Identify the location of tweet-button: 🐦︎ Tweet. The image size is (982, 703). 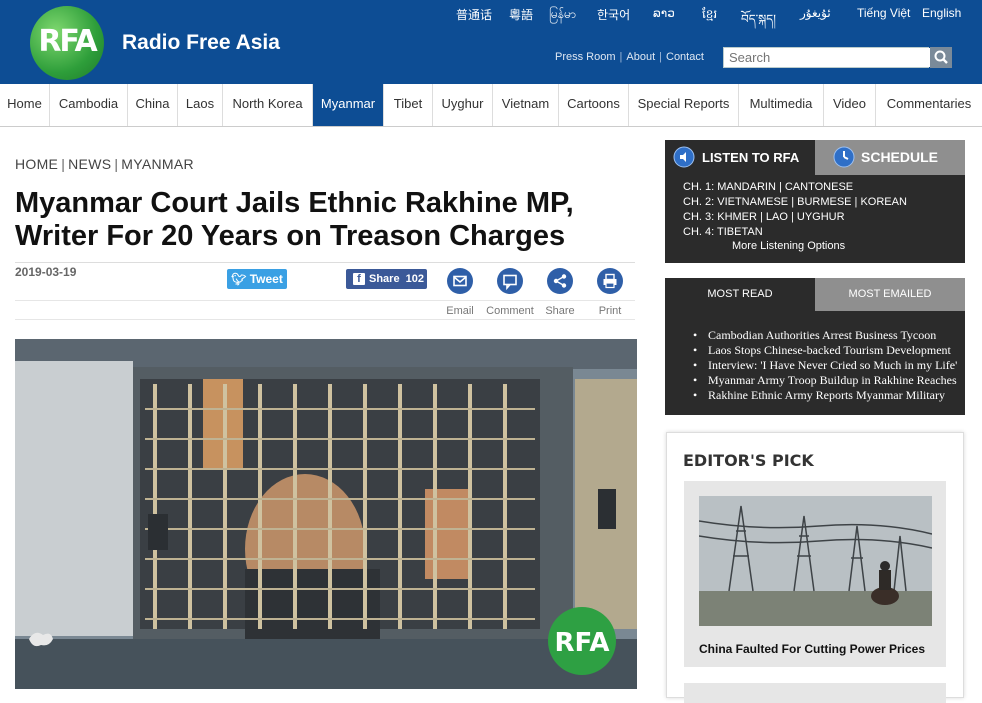
(257, 279).